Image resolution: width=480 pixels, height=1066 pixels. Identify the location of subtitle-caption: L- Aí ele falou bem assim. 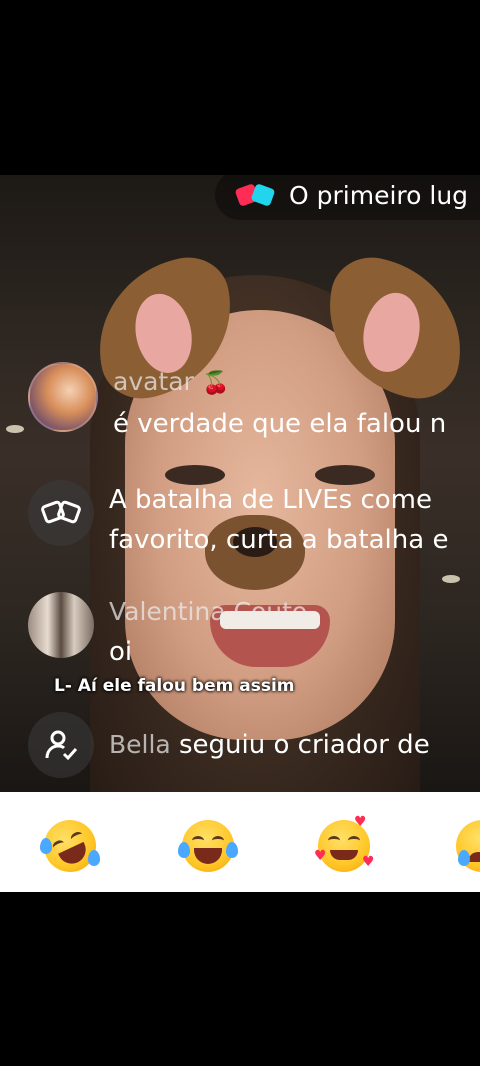
(174, 686).